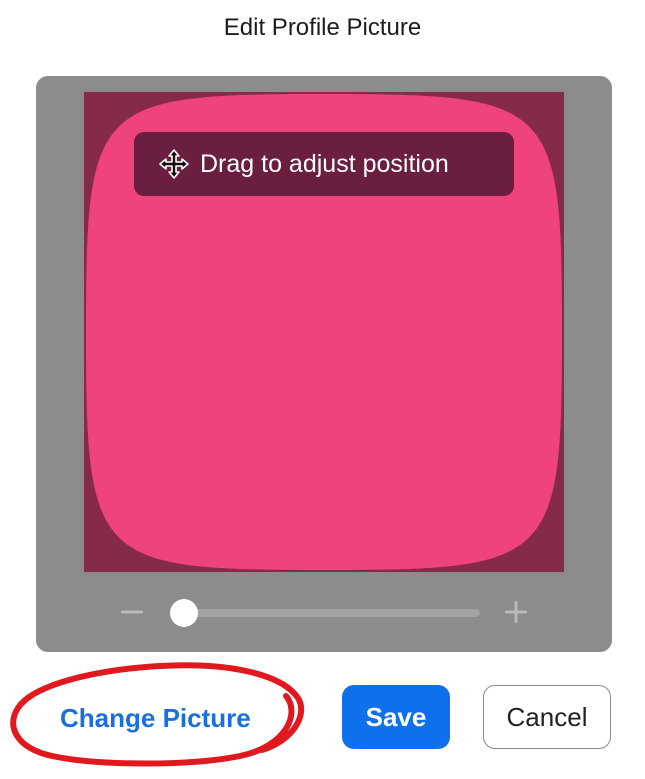 This screenshot has height=779, width=645. I want to click on change-picture-link: Change Picture, so click(155, 718).